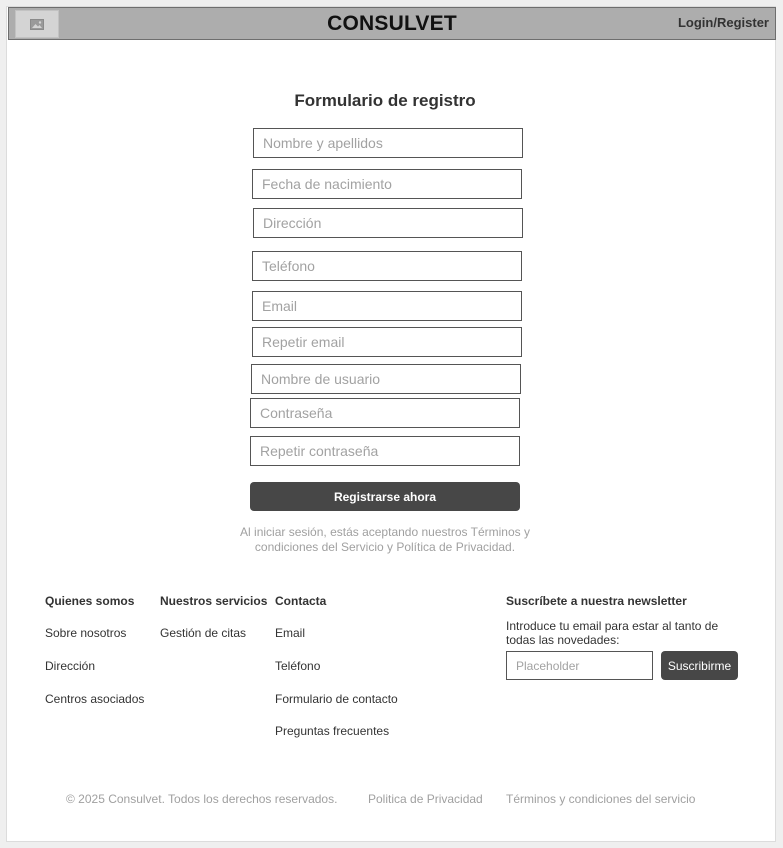  What do you see at coordinates (723, 22) in the screenshot?
I see `login-register-link: Login/Register` at bounding box center [723, 22].